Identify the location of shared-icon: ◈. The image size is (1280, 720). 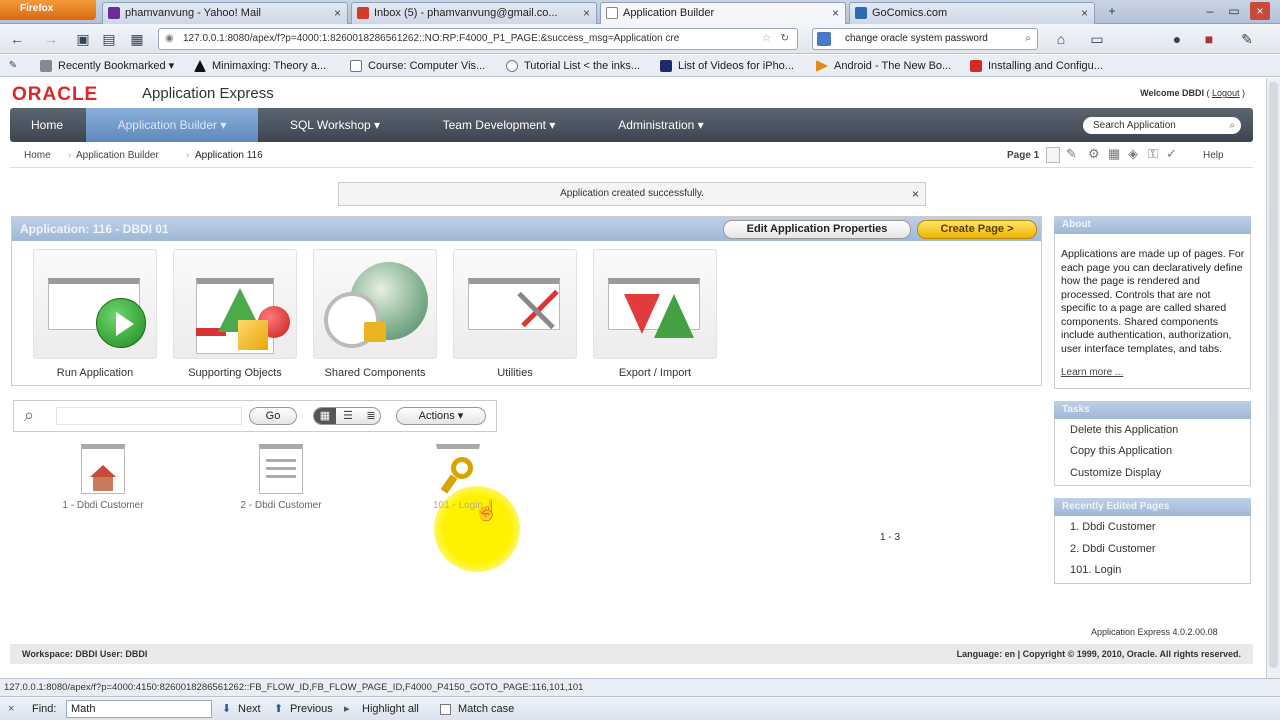
(1133, 154).